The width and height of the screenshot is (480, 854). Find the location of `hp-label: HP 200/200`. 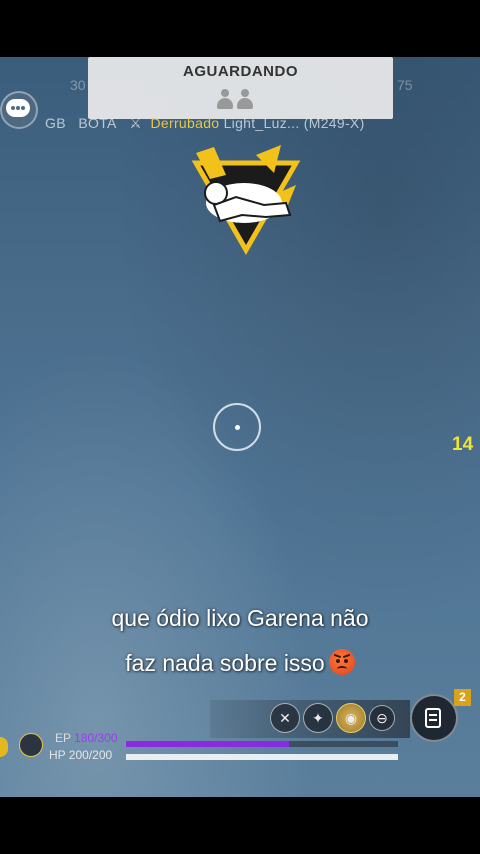

hp-label: HP 200/200 is located at coordinates (80, 755).